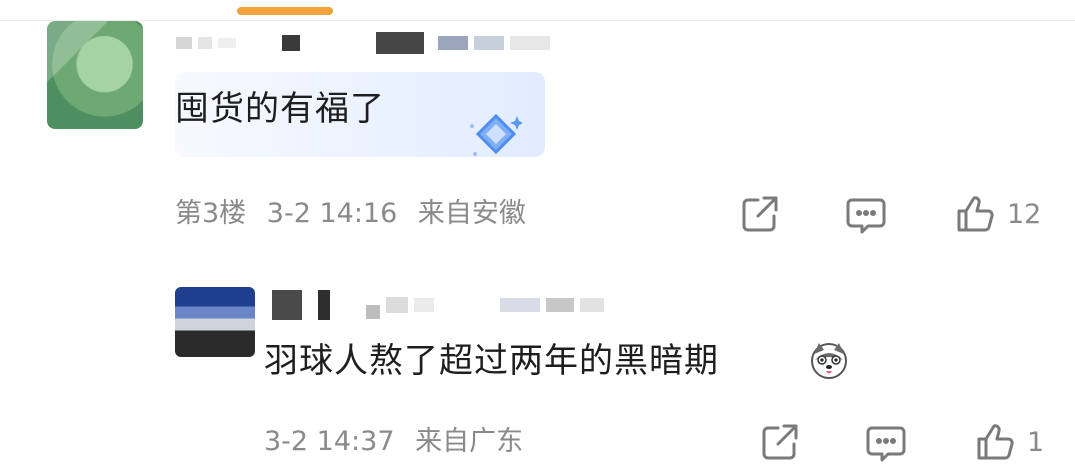  I want to click on floor-label: 第3楼, so click(211, 213).